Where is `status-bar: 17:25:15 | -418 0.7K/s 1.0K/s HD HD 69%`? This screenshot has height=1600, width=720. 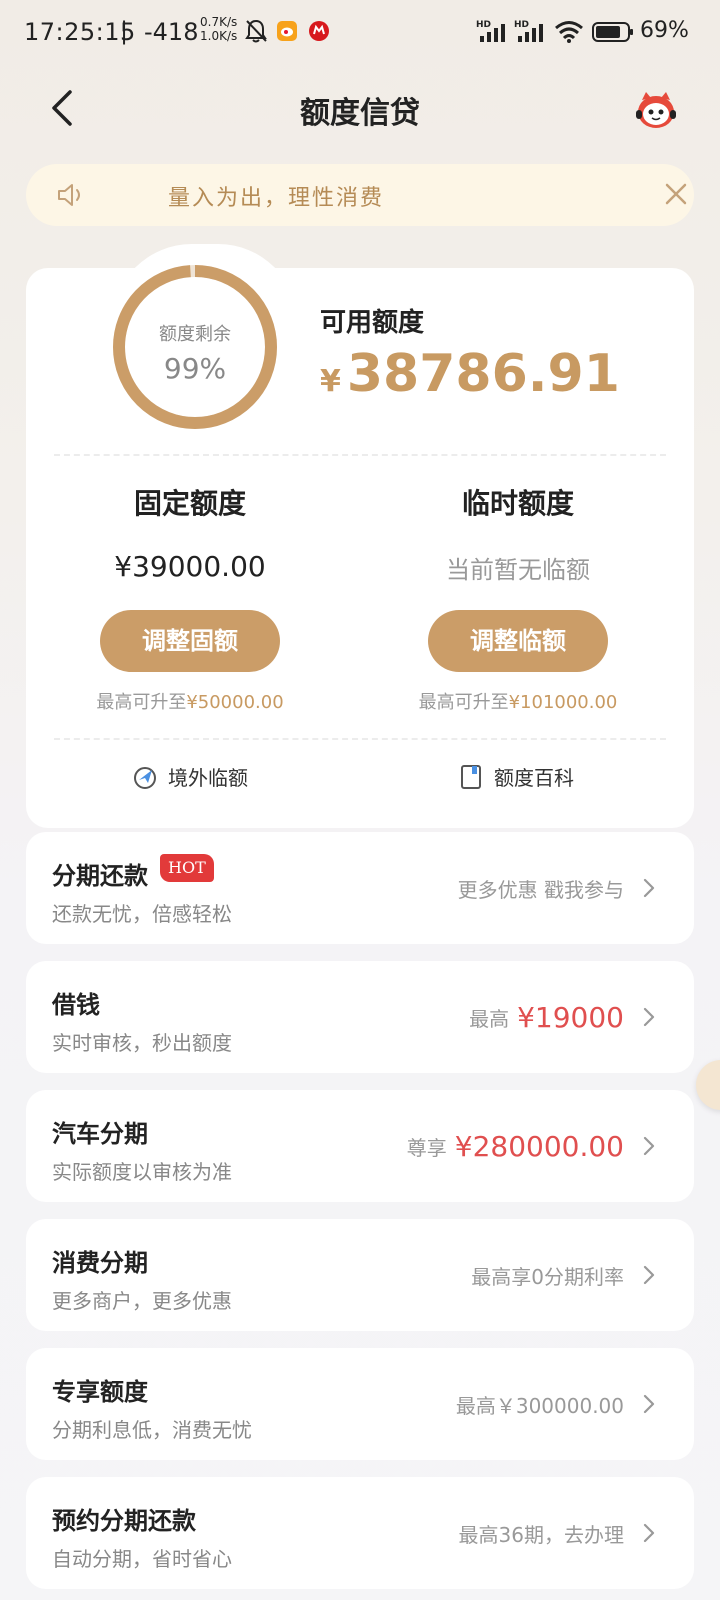
status-bar: 17:25:15 | -418 0.7K/s 1.0K/s HD HD 69% is located at coordinates (360, 32).